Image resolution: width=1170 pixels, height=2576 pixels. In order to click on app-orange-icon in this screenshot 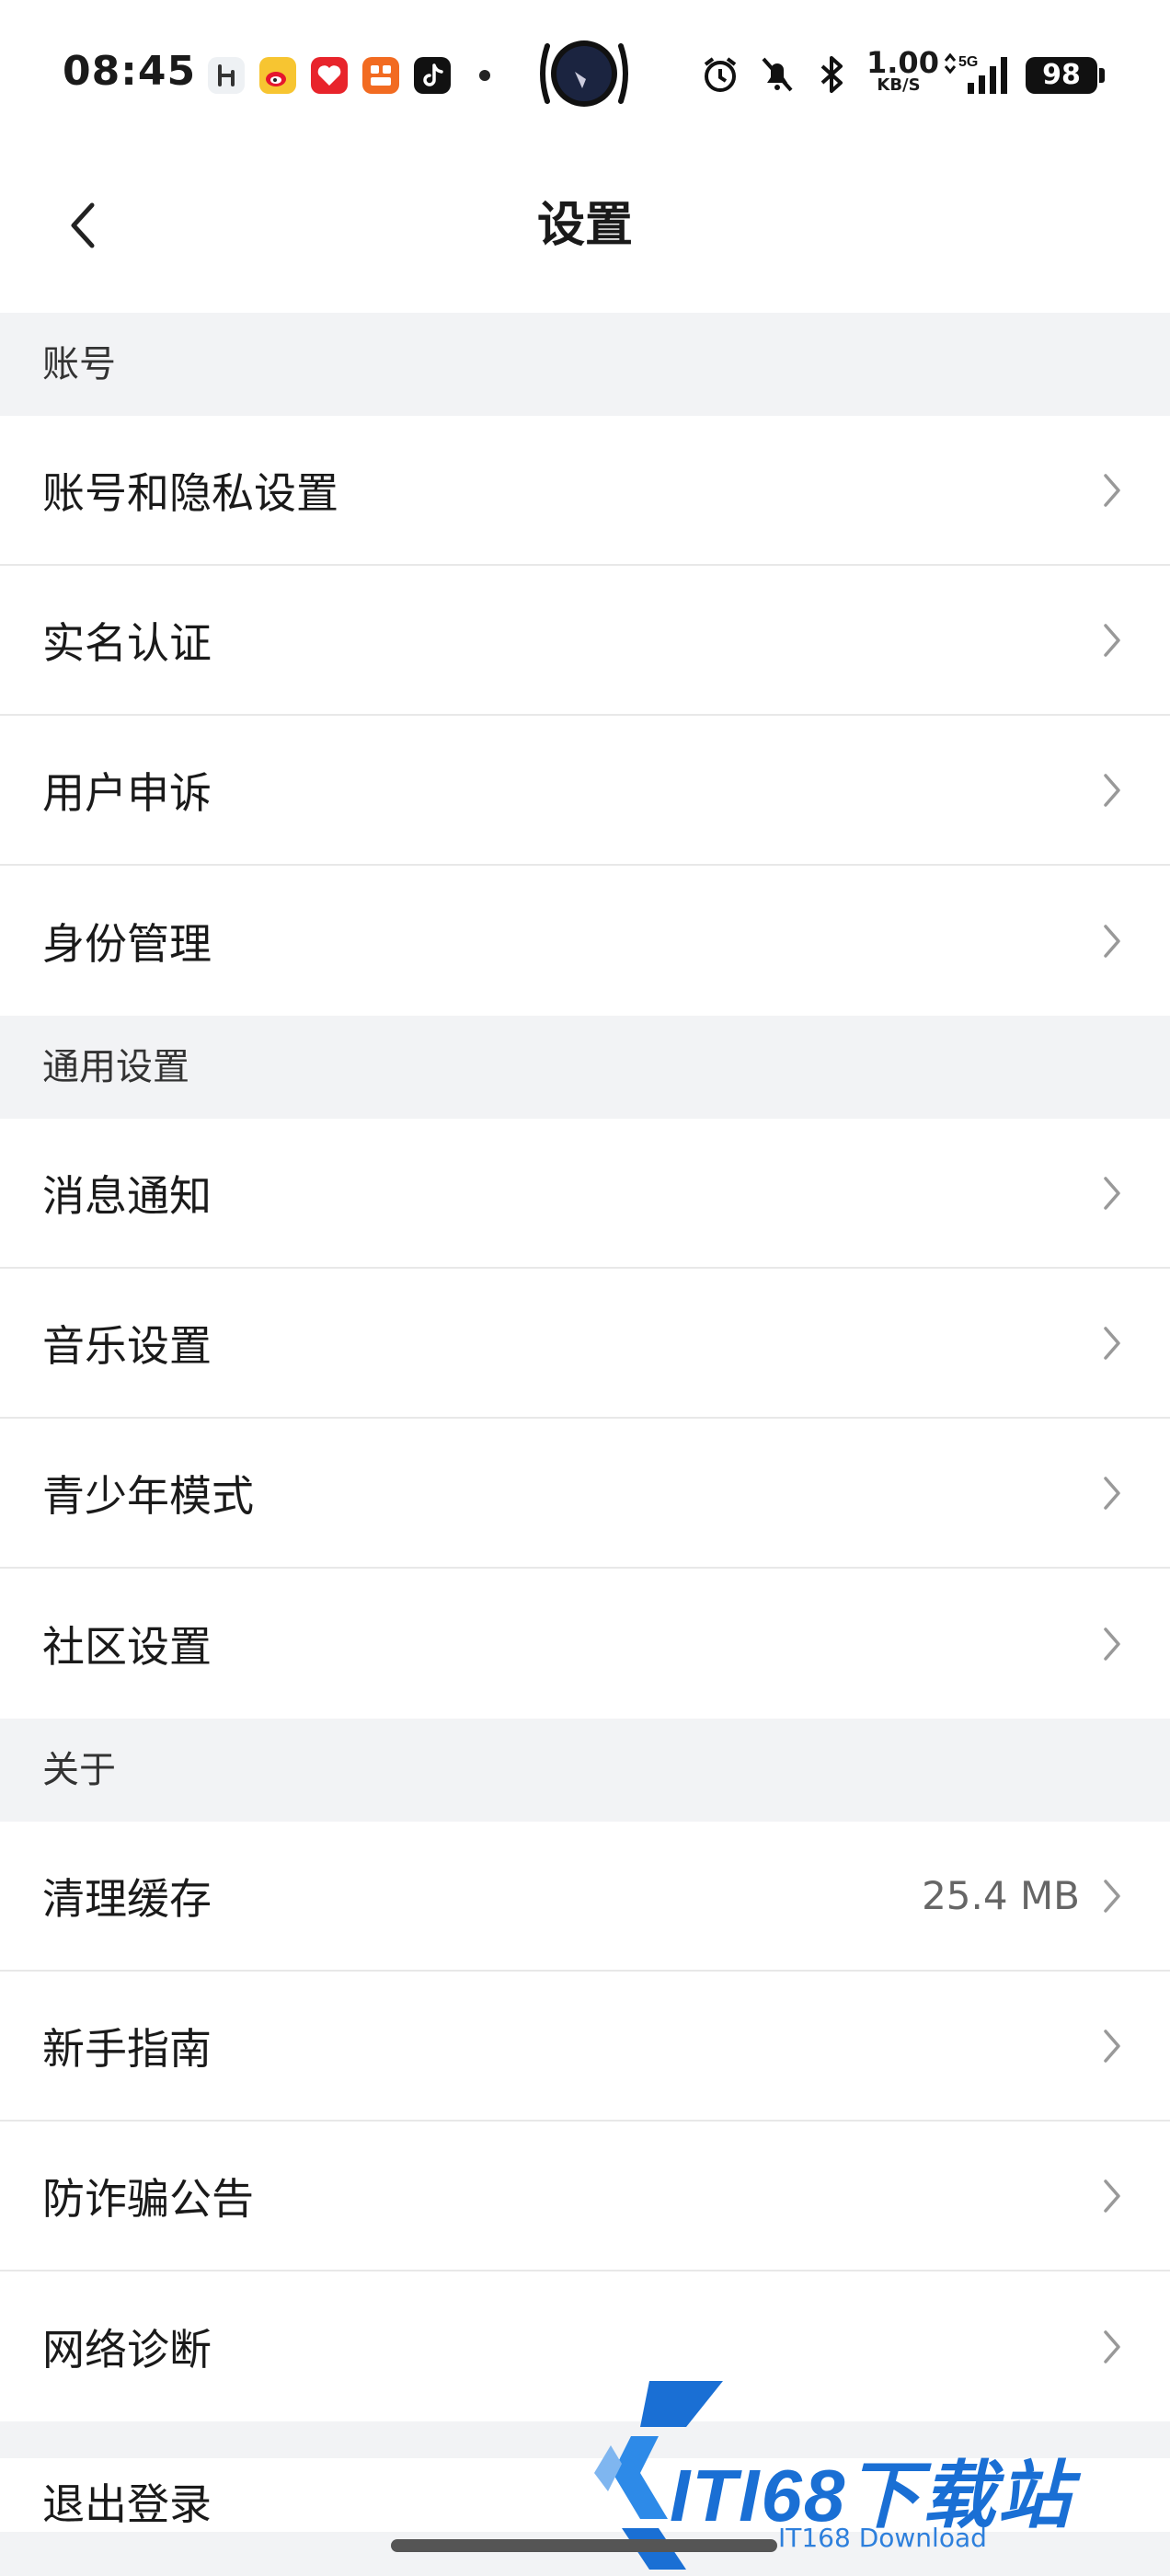, I will do `click(380, 75)`.